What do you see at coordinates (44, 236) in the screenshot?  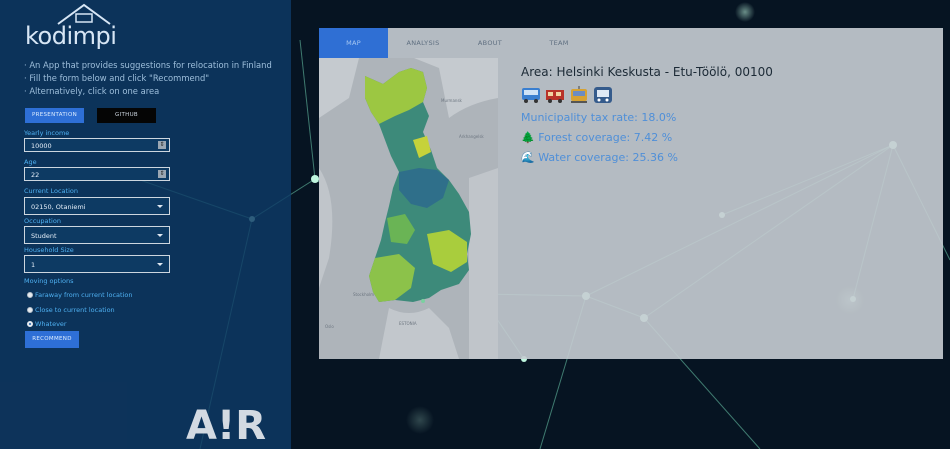 I see `occupation-value: Student` at bounding box center [44, 236].